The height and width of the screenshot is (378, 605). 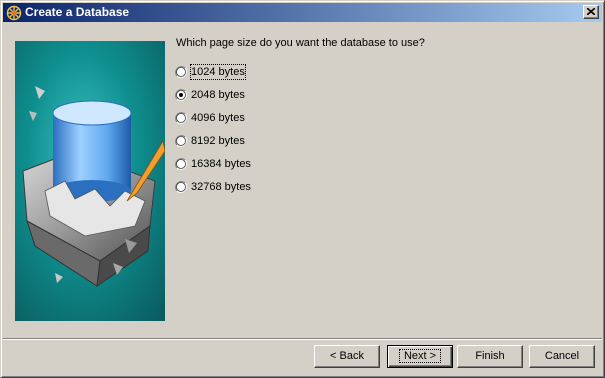 What do you see at coordinates (221, 164) in the screenshot?
I see `radio-label: 16384 bytes` at bounding box center [221, 164].